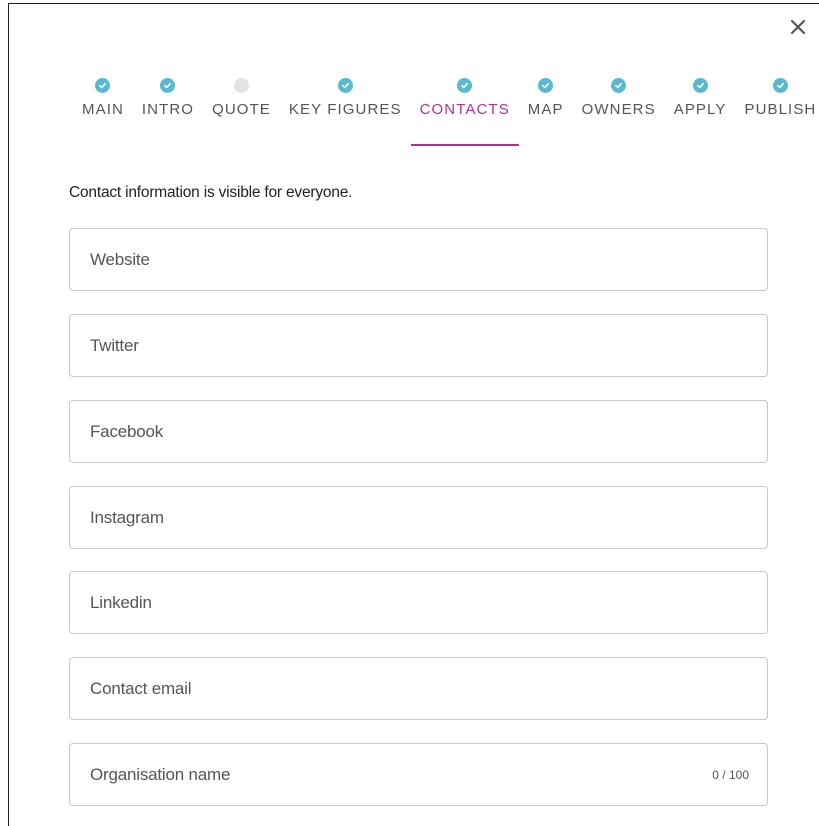  Describe the element at coordinates (241, 85) in the screenshot. I see `pending-dot-icon` at that location.